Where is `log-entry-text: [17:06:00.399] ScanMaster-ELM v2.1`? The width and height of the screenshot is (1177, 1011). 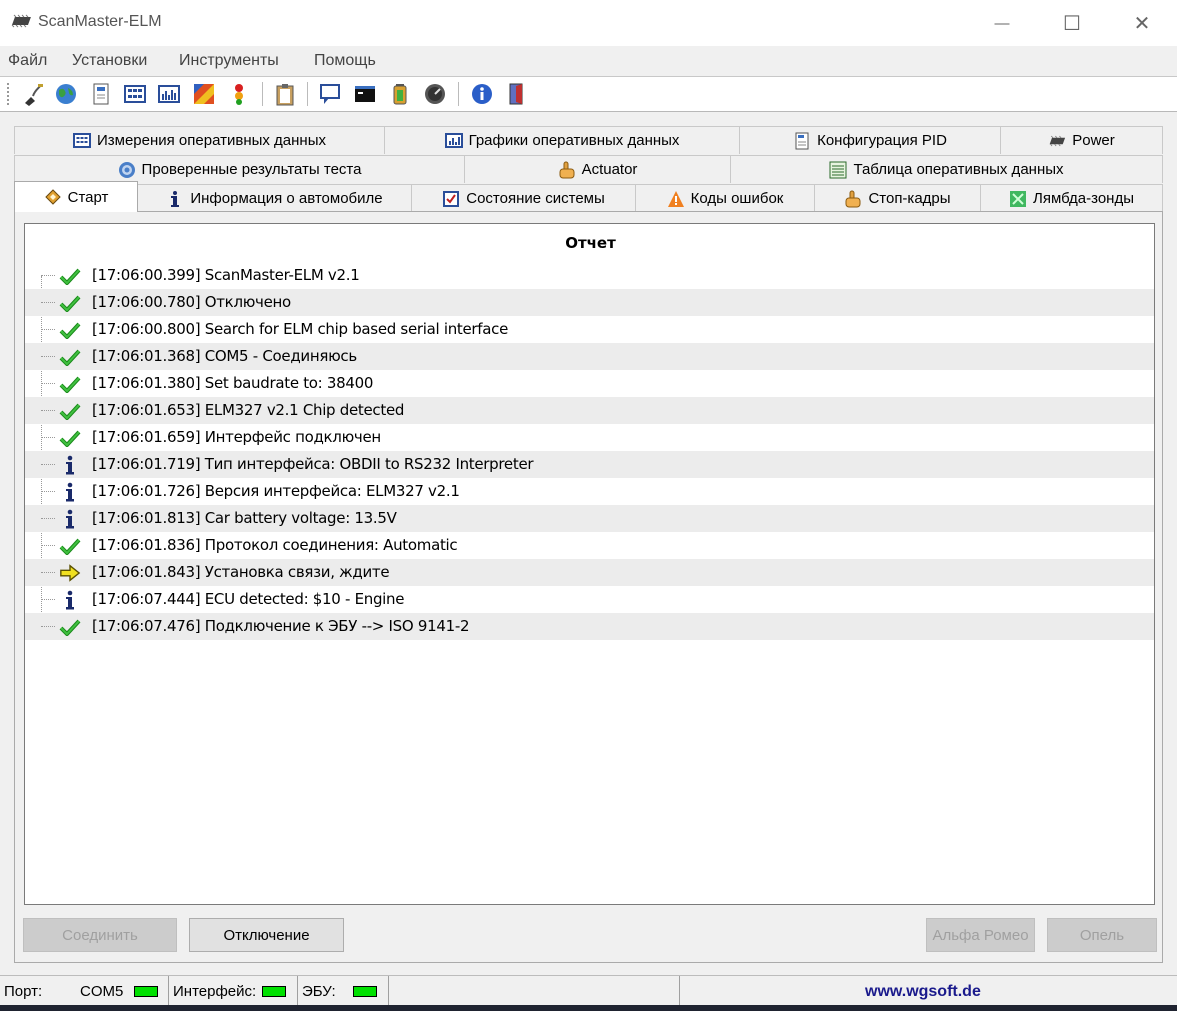 log-entry-text: [17:06:00.399] ScanMaster-ELM v2.1 is located at coordinates (226, 275).